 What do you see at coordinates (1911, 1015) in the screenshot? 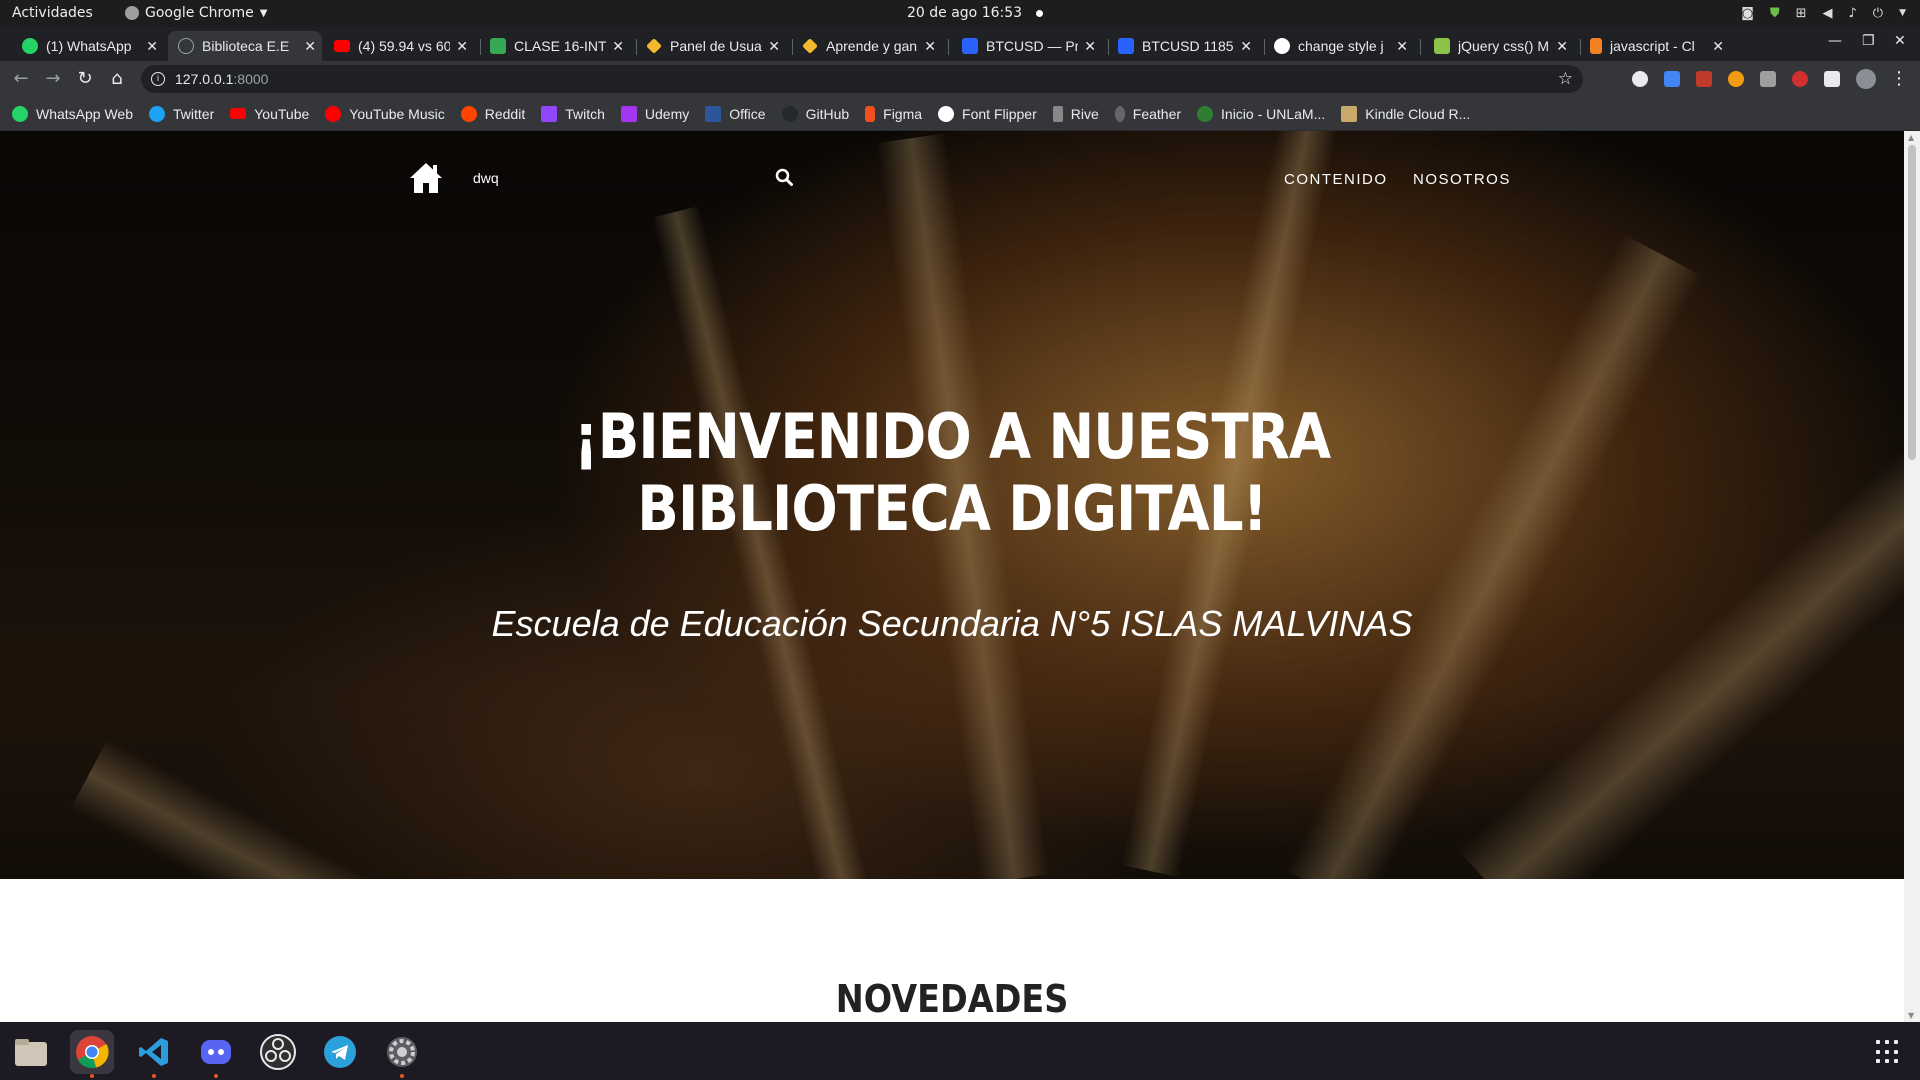
I see `scroll-down-icon: ▼` at bounding box center [1911, 1015].